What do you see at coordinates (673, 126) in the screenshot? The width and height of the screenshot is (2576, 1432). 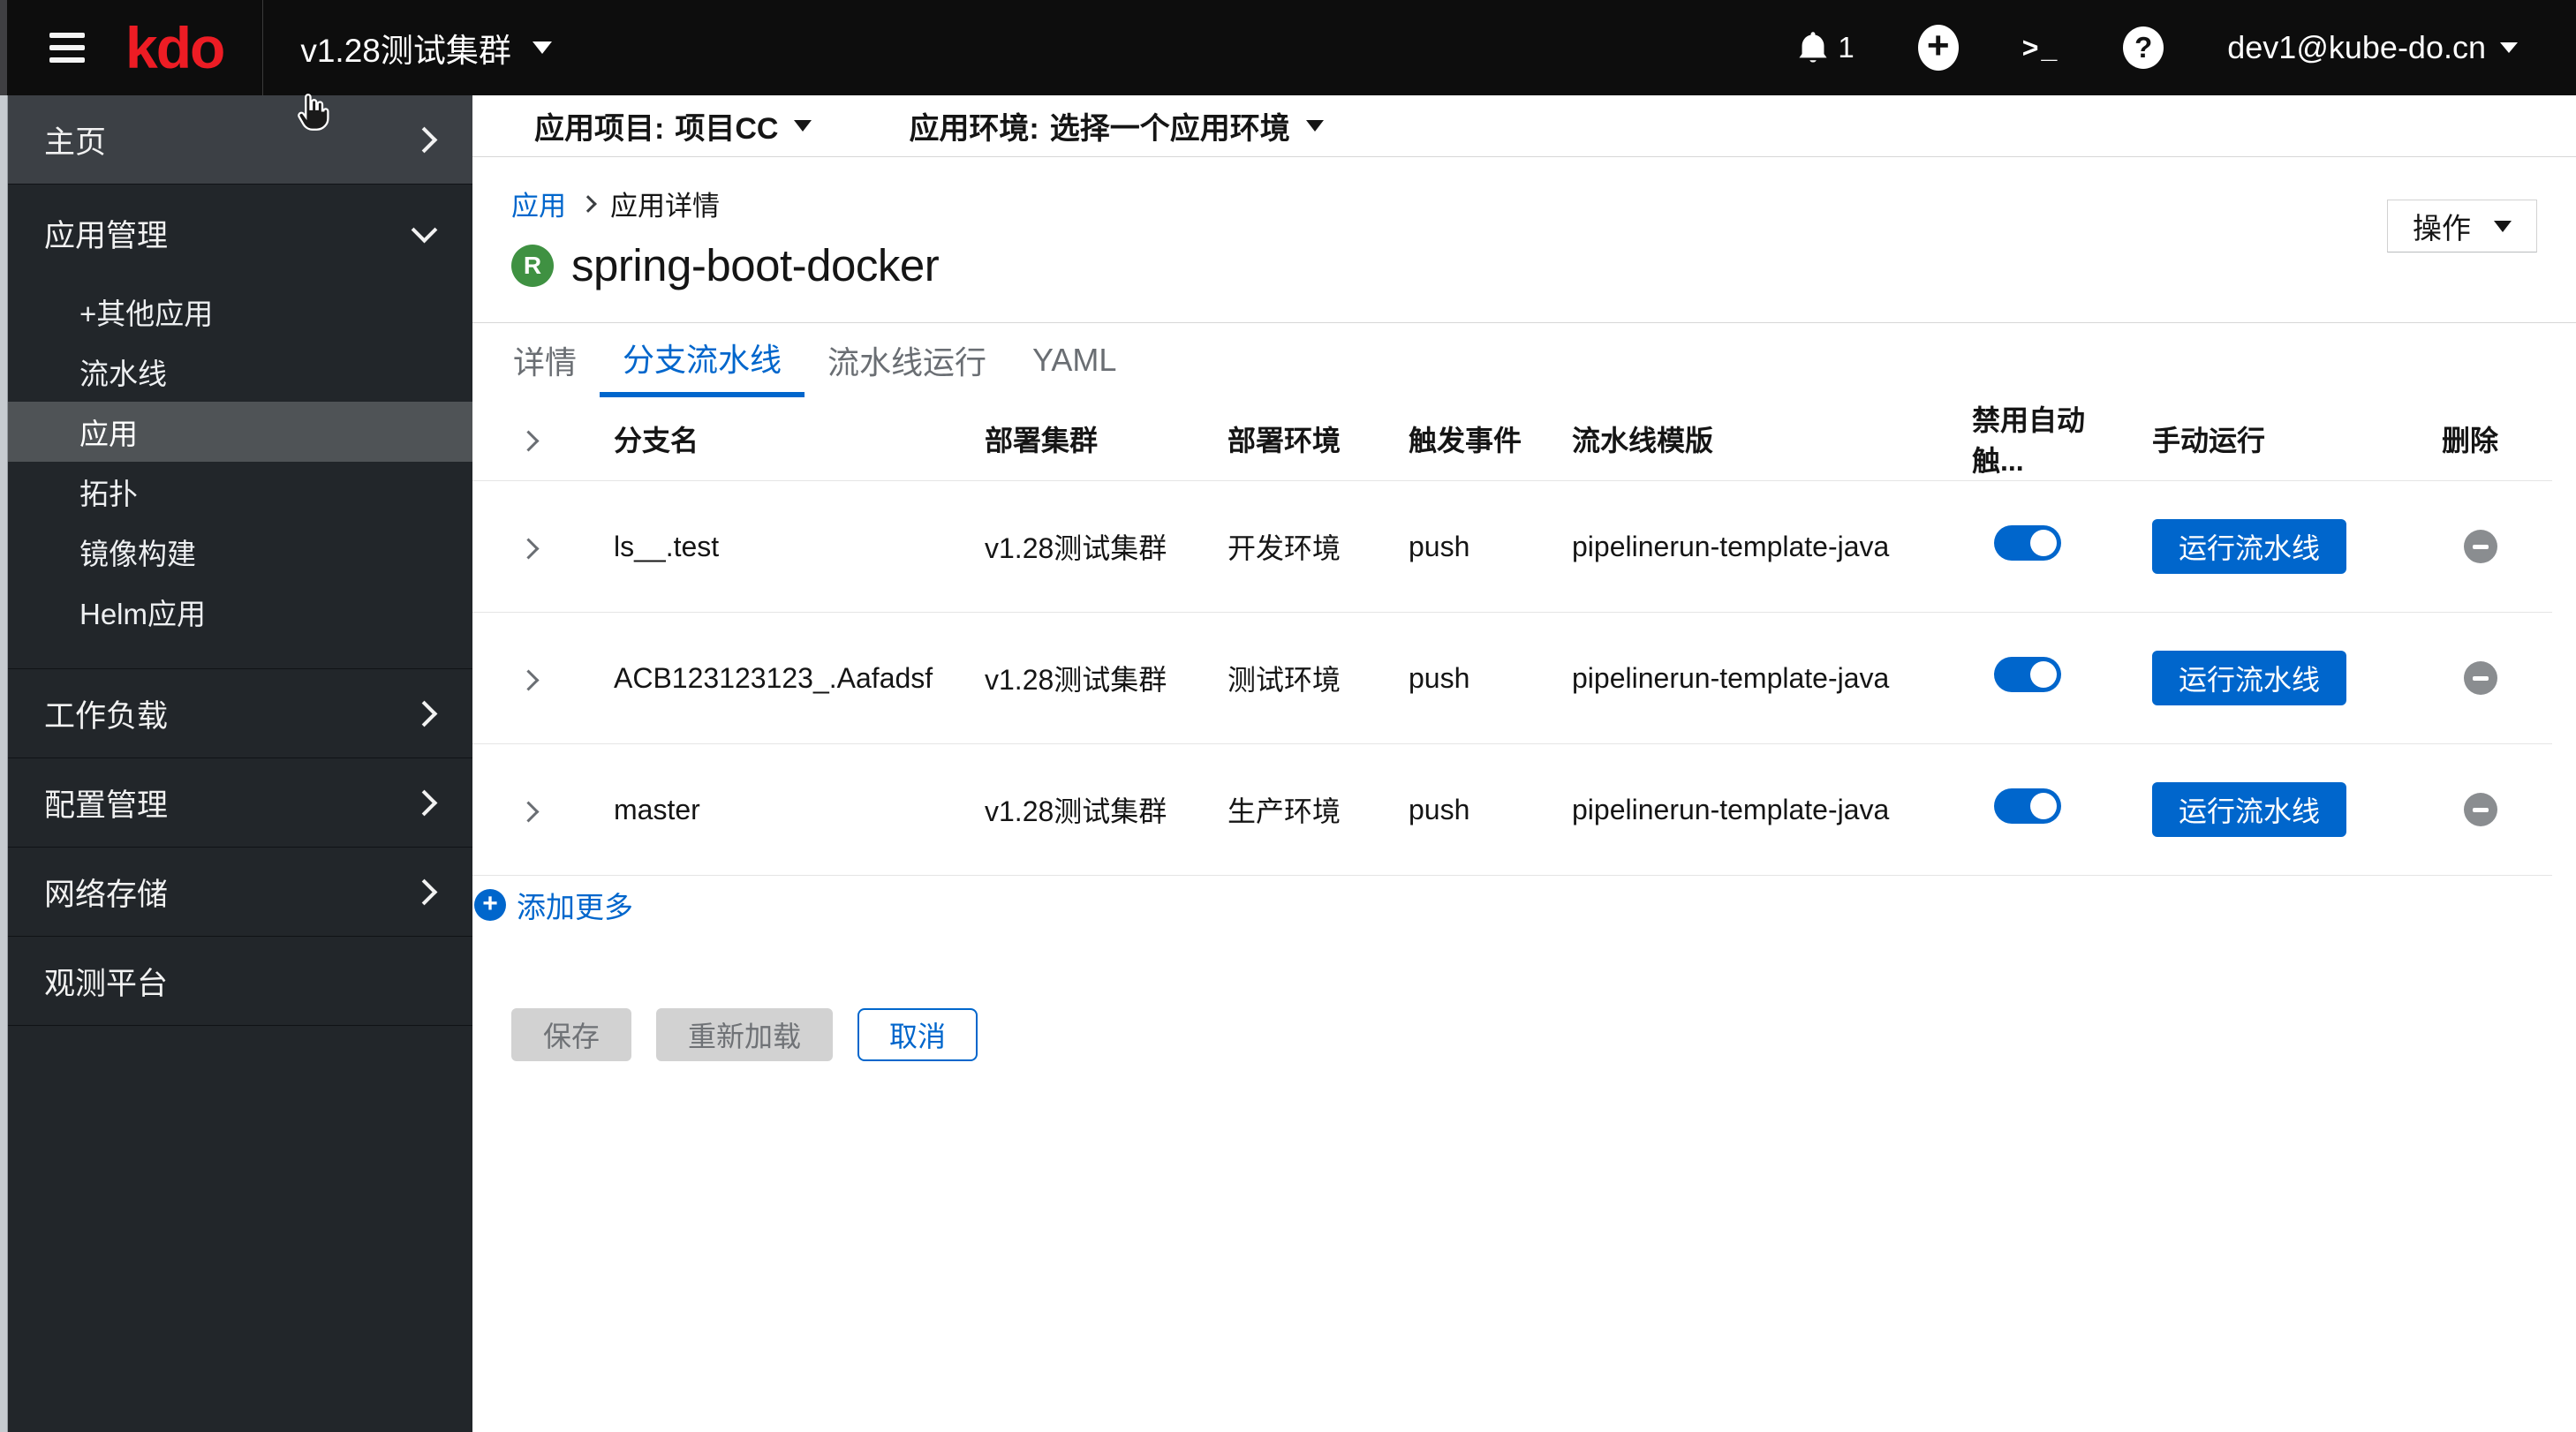 I see `project-filter-dropdown: 应用项目: 项目CC` at bounding box center [673, 126].